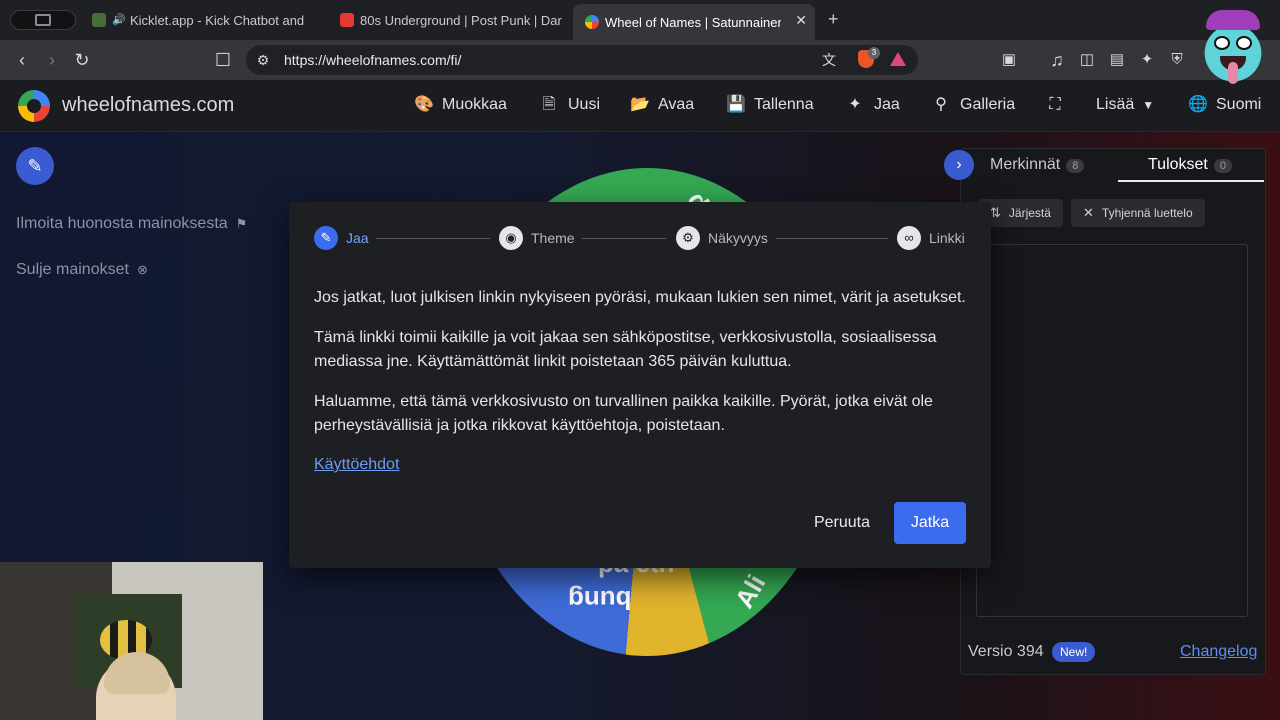 This screenshot has width=1280, height=720. I want to click on nav-label: Jaa, so click(887, 104).